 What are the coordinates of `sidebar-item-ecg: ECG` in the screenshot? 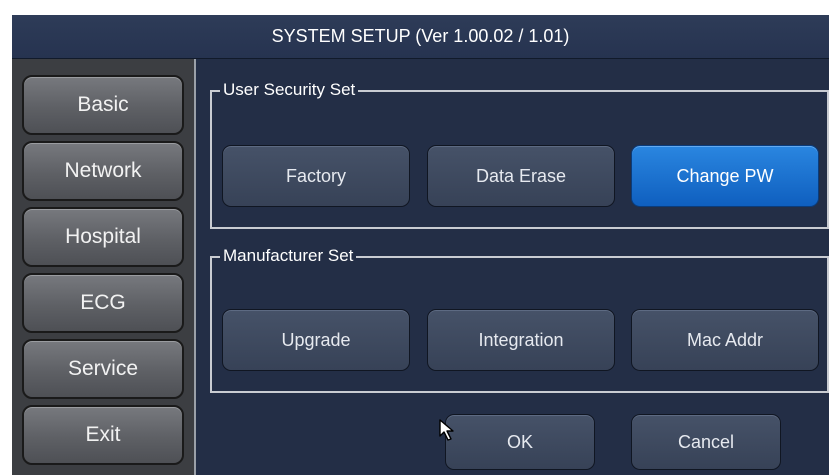 It's located at (103, 303).